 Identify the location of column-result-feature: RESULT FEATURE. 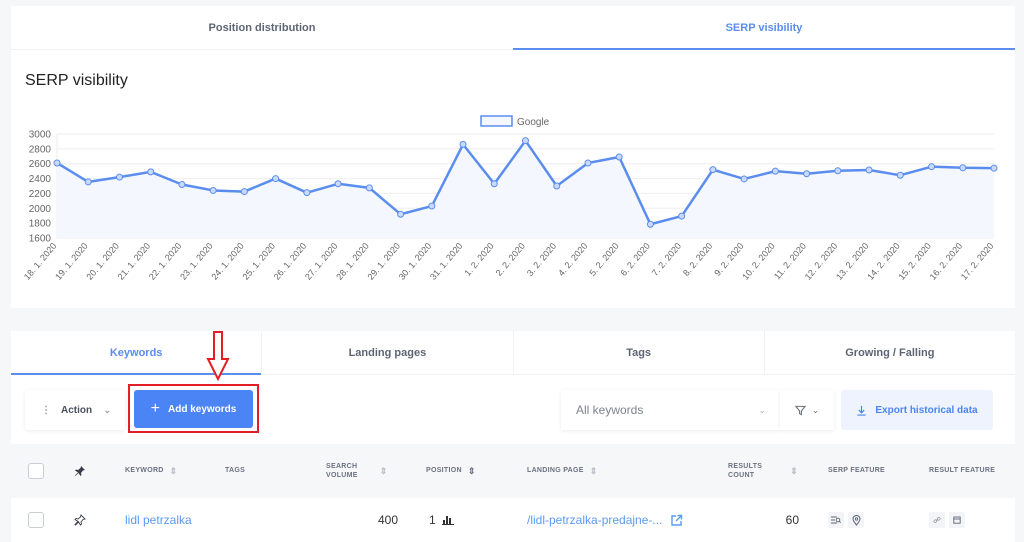
(962, 471).